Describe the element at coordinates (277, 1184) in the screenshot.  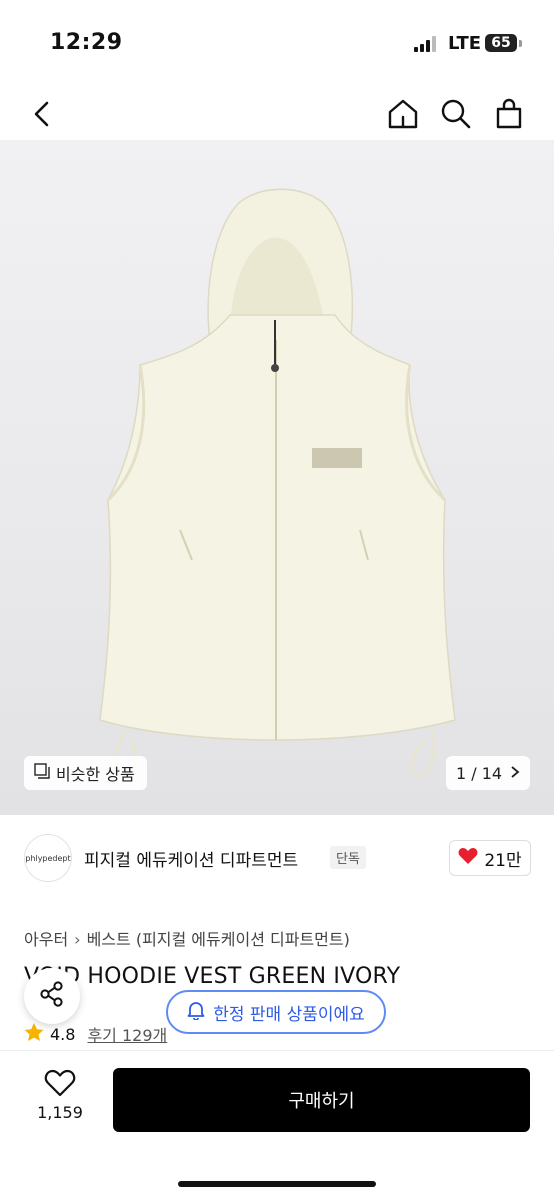
I see `home-indicator` at that location.